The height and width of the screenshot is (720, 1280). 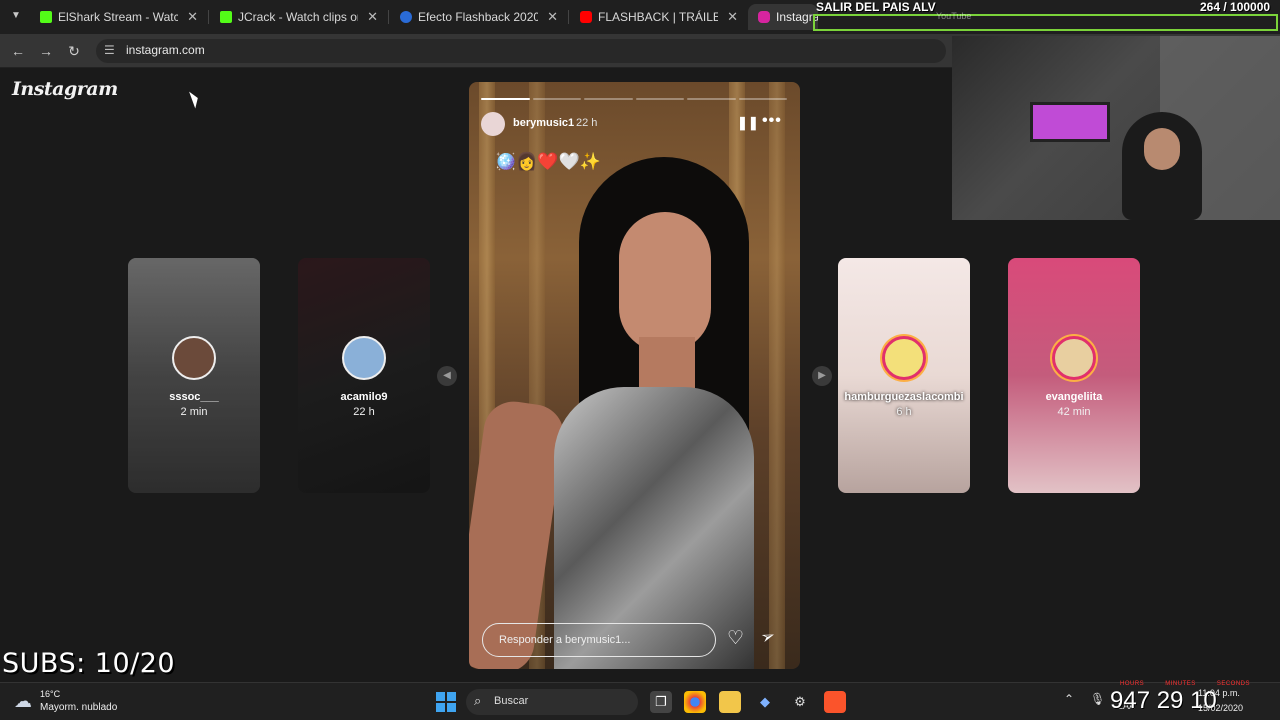 I want to click on story-card-acamilo9: acamilo9 22 h, so click(x=364, y=375).